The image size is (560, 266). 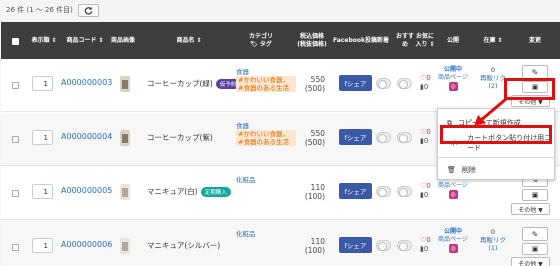 What do you see at coordinates (86, 244) in the screenshot?
I see `product-code-link: A000000006` at bounding box center [86, 244].